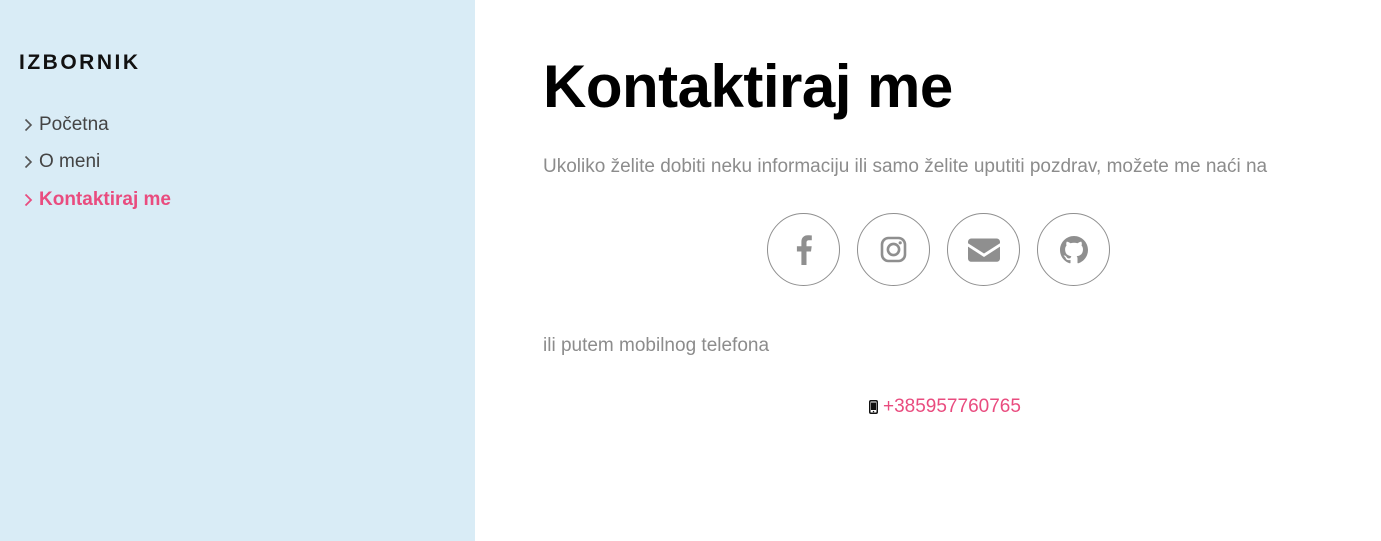  I want to click on email-button, so click(983, 249).